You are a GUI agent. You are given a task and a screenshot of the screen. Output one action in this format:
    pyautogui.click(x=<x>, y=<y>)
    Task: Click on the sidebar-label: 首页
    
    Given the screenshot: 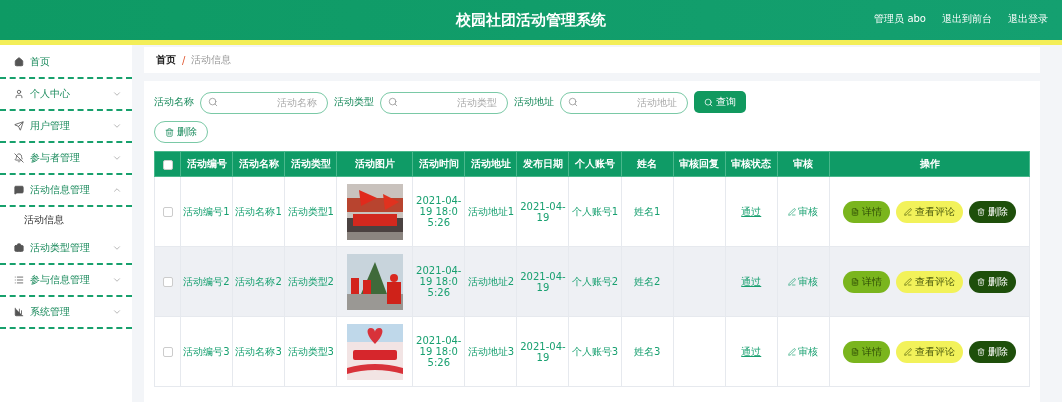 What is the action you would take?
    pyautogui.click(x=40, y=62)
    